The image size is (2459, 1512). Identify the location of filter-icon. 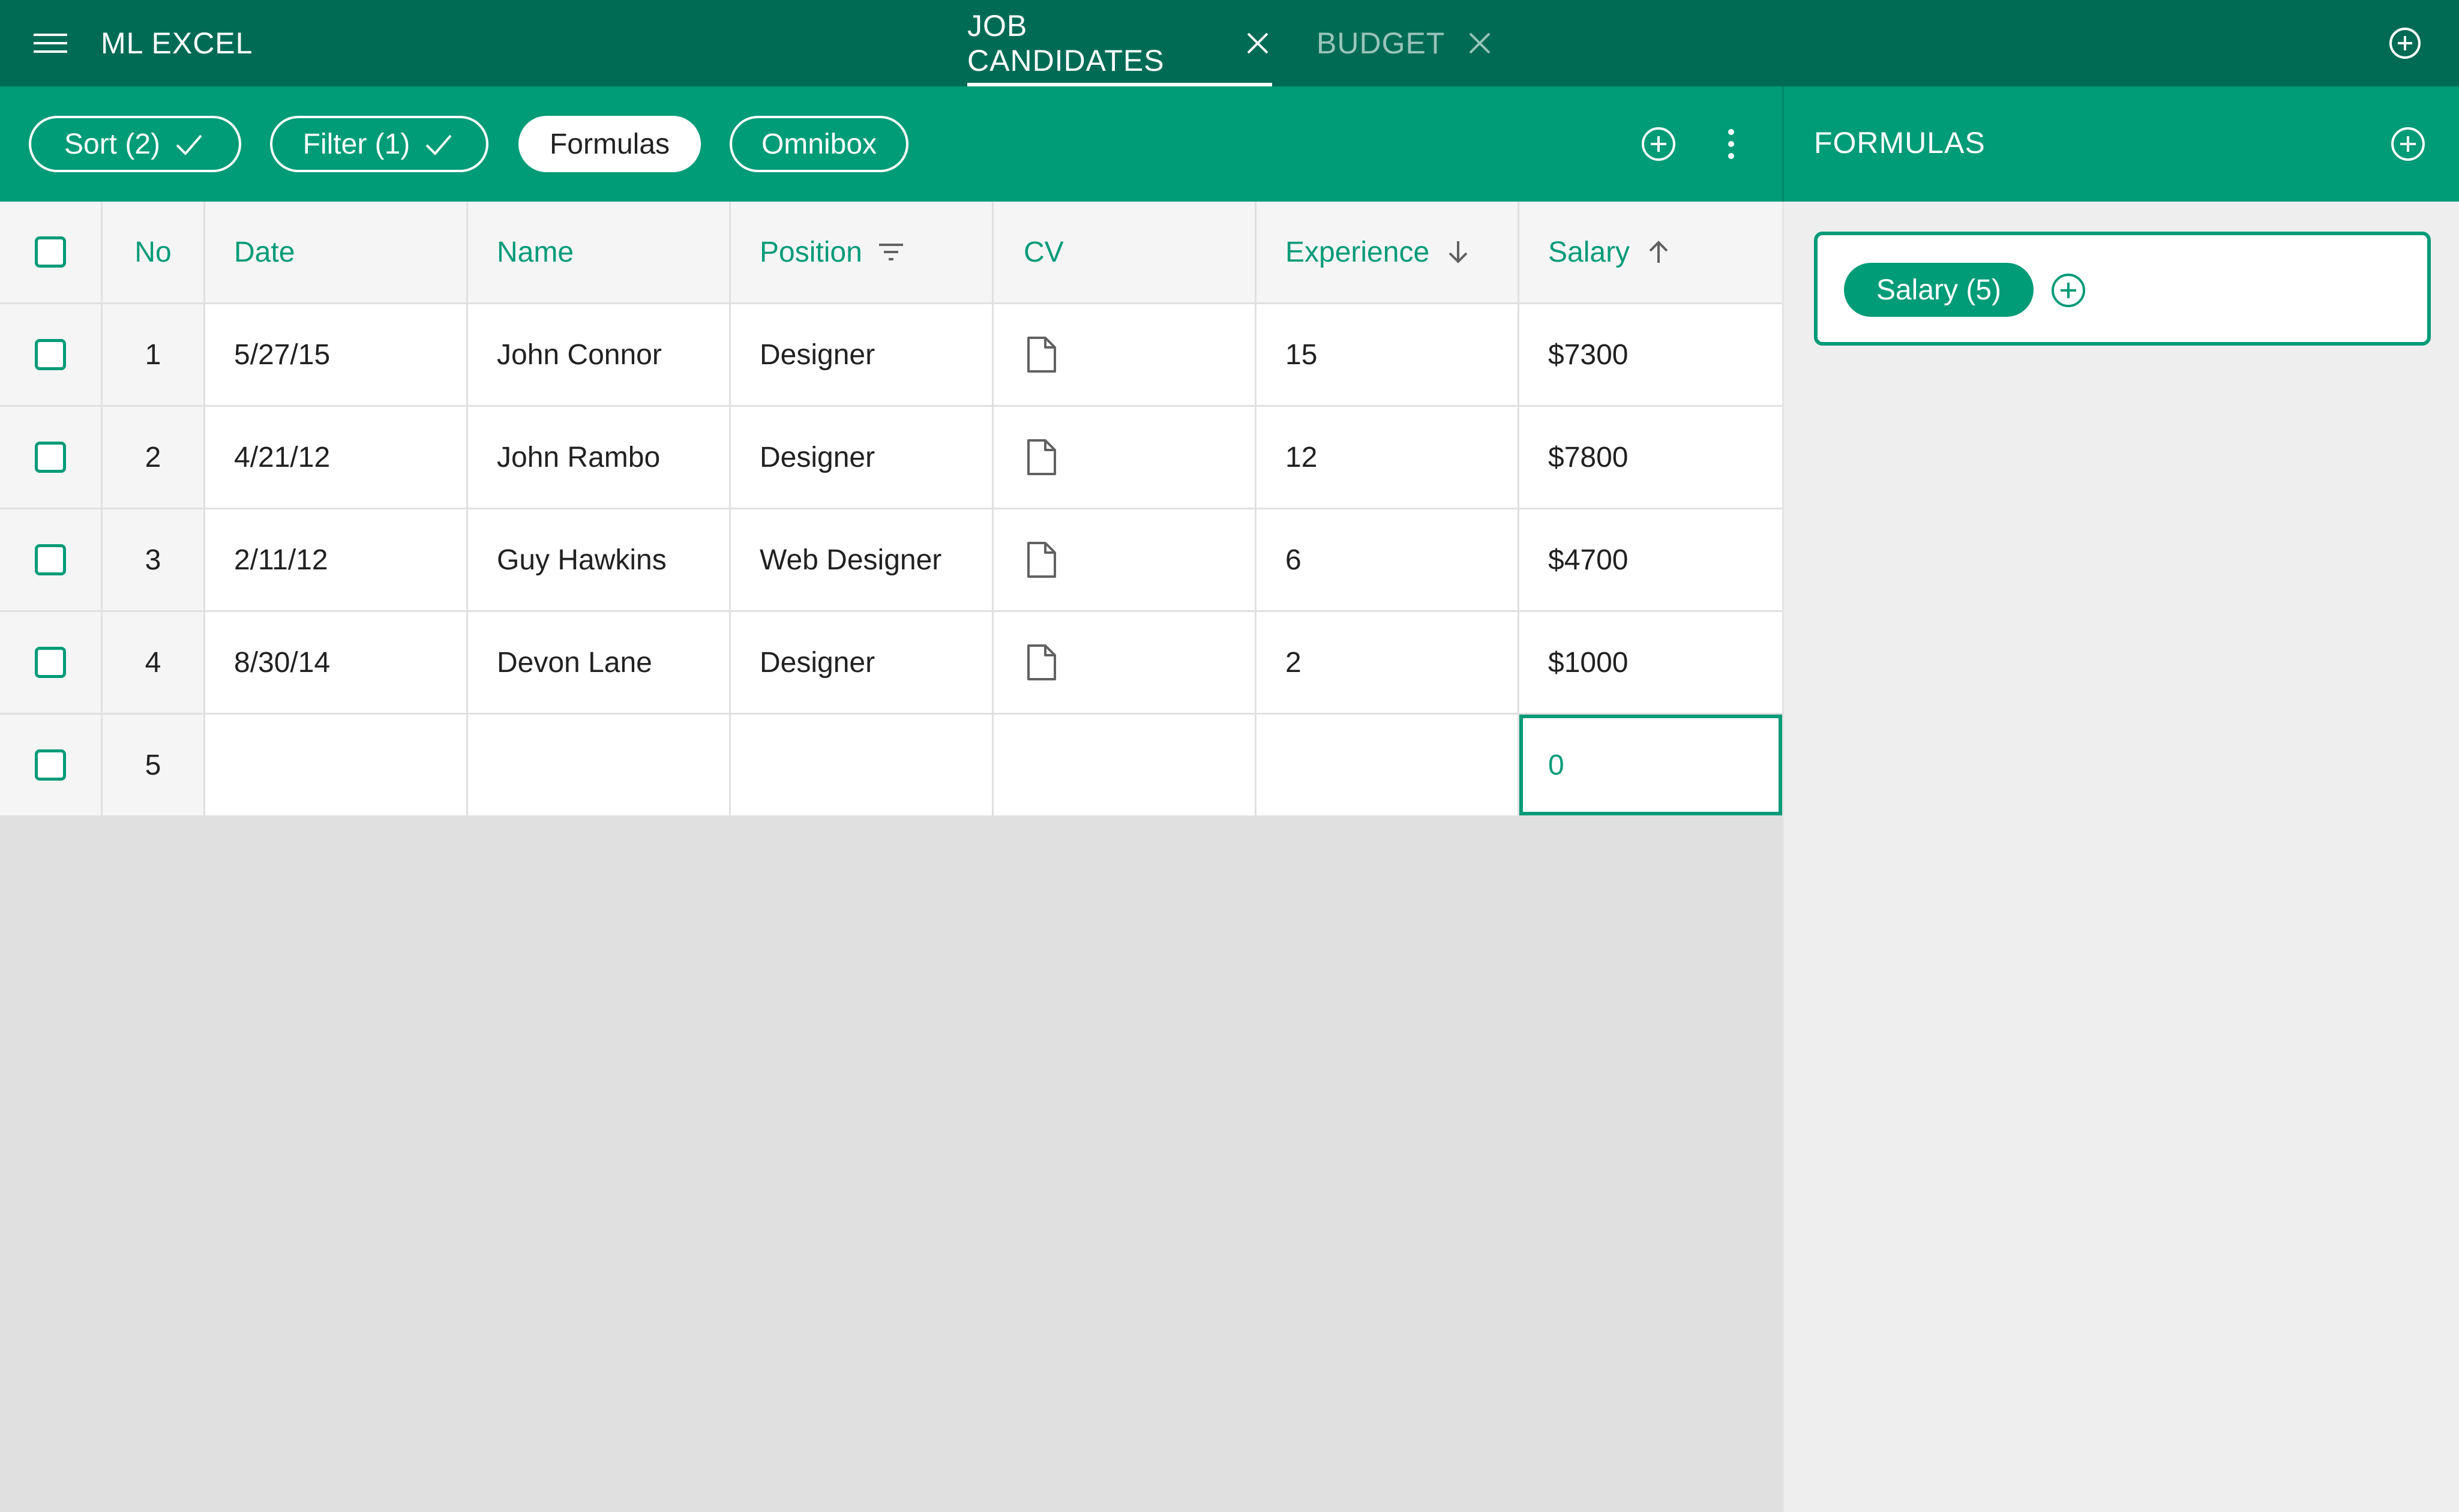
(891, 252).